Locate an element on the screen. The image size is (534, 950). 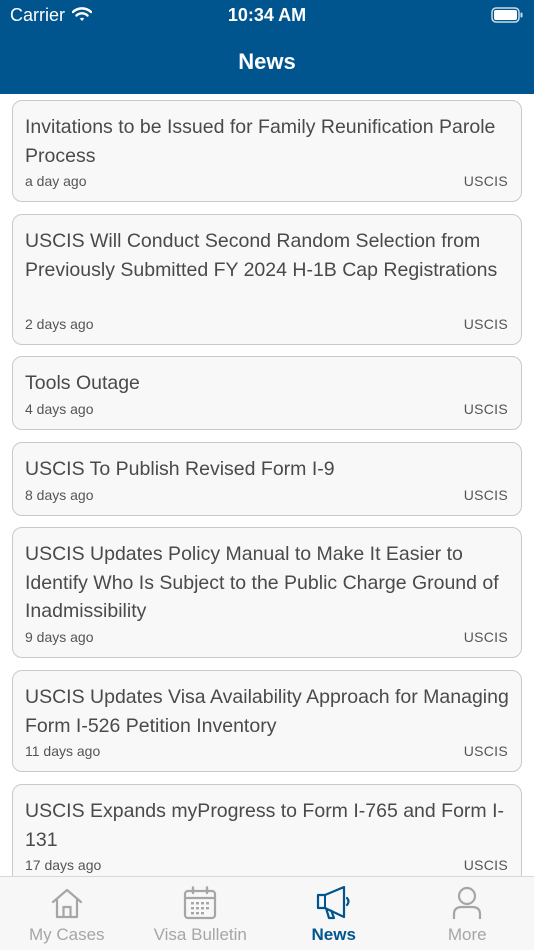
news-item: Tools Outage 4 days ago USCIS is located at coordinates (267, 393).